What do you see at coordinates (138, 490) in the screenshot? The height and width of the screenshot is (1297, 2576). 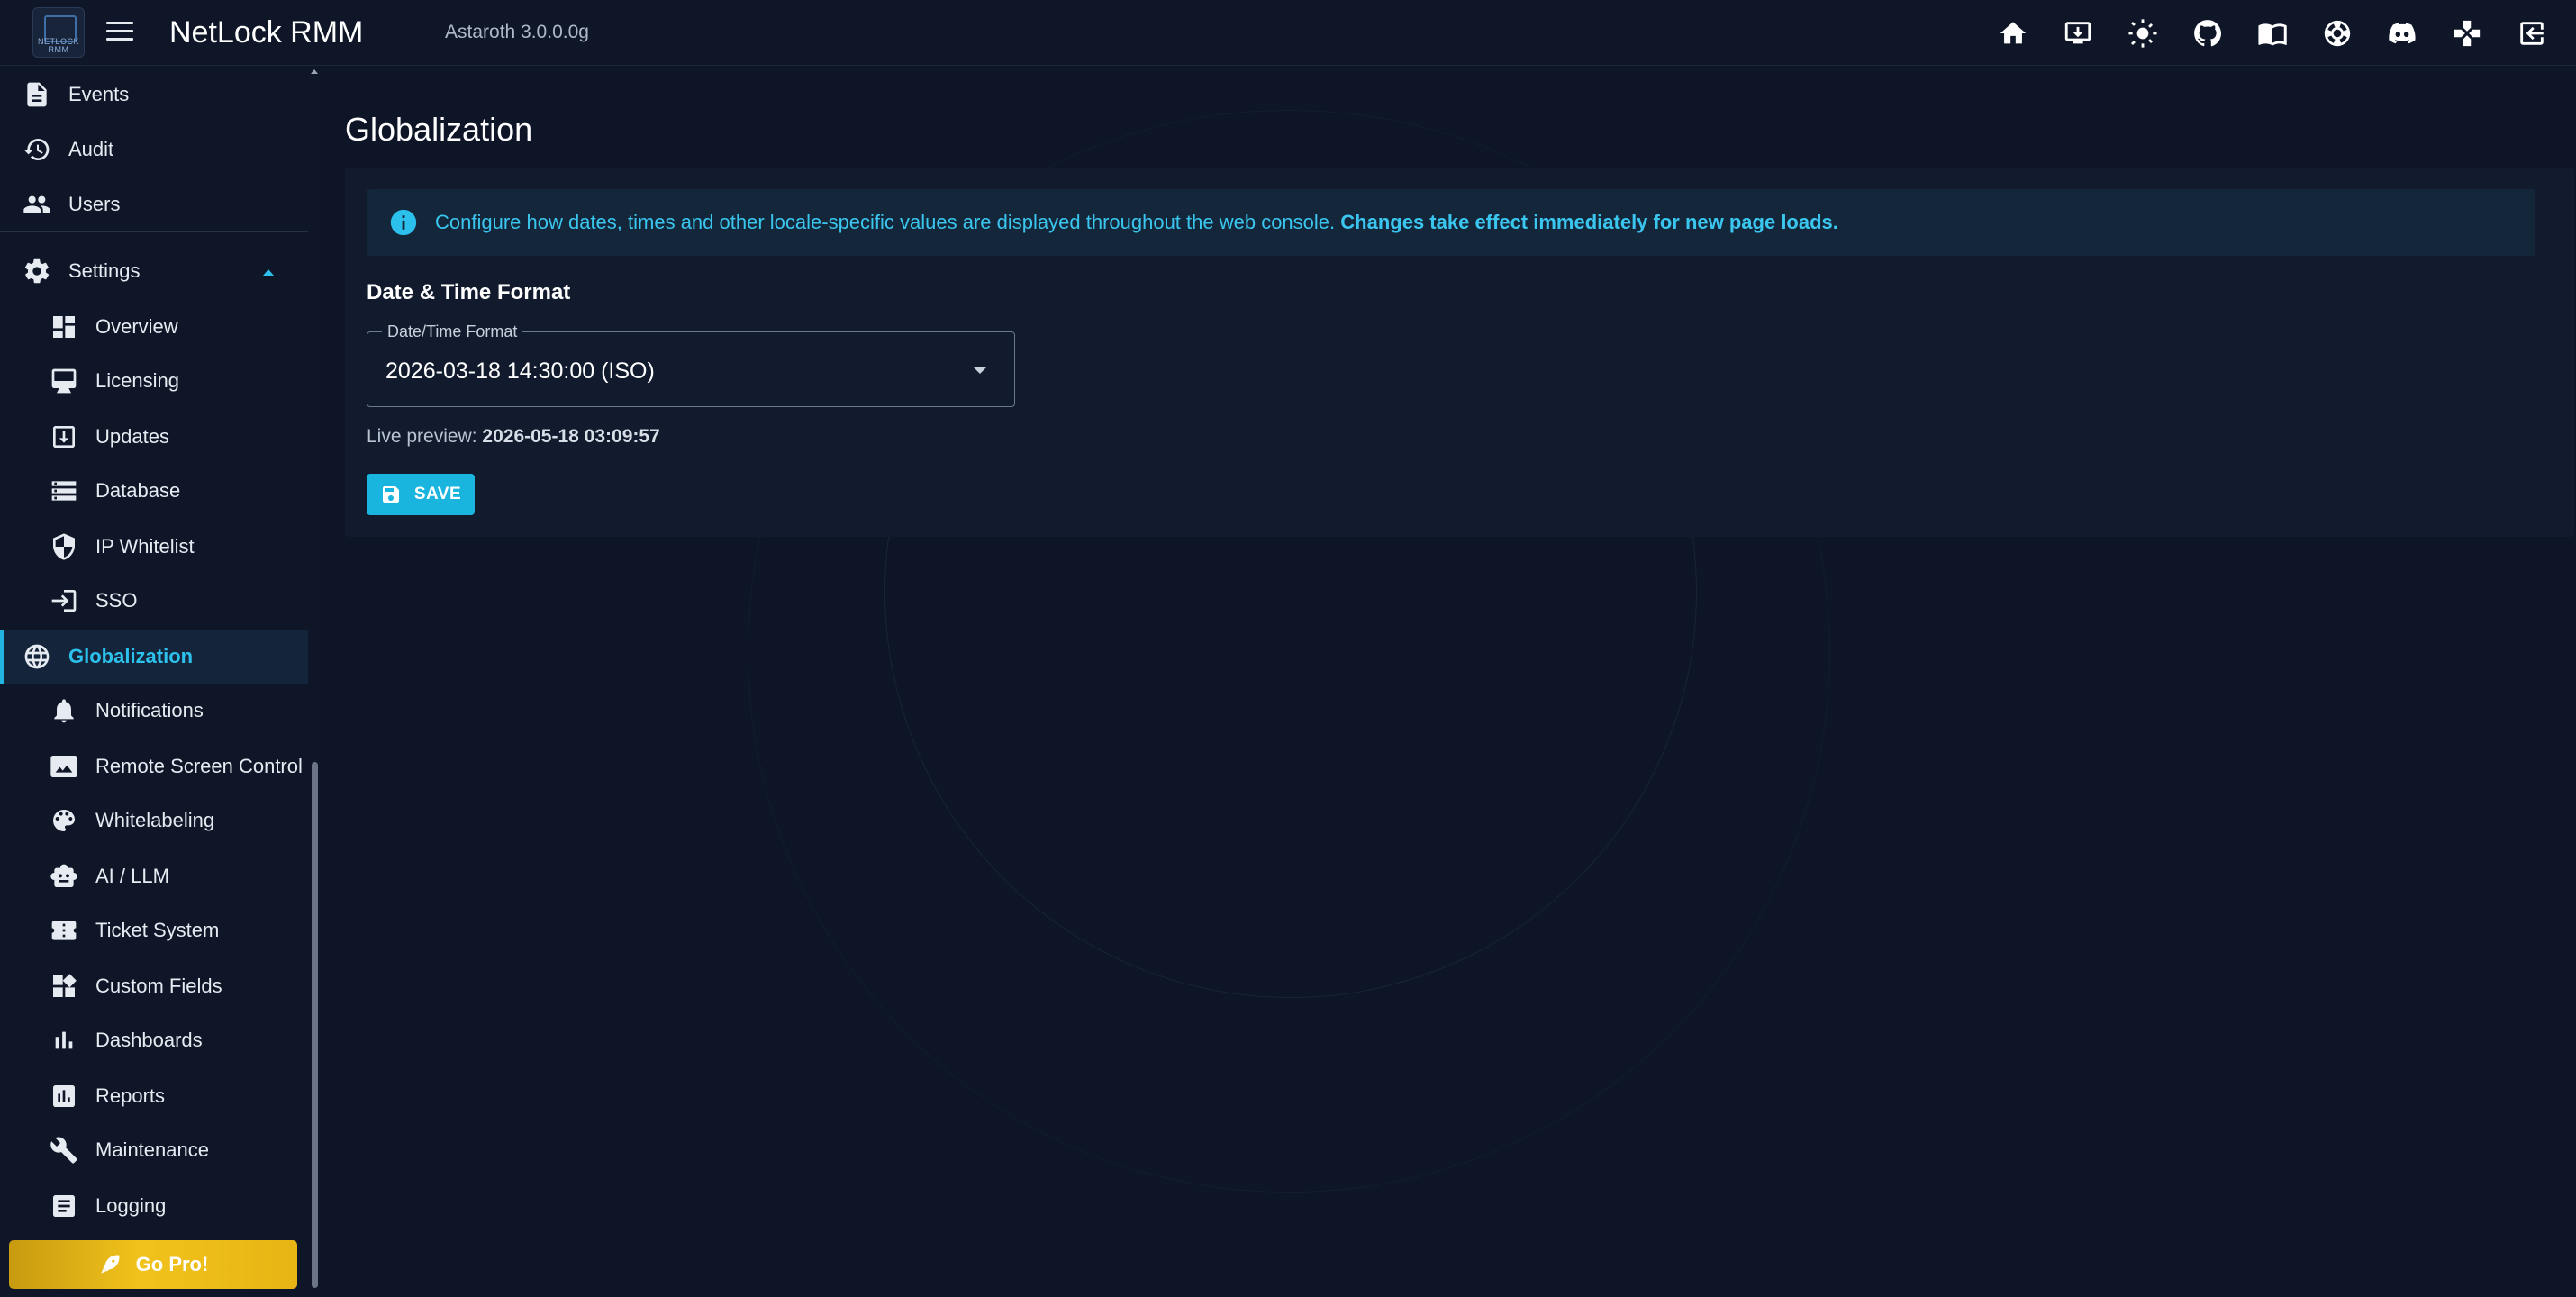 I see `sidebar-item-label: Database` at bounding box center [138, 490].